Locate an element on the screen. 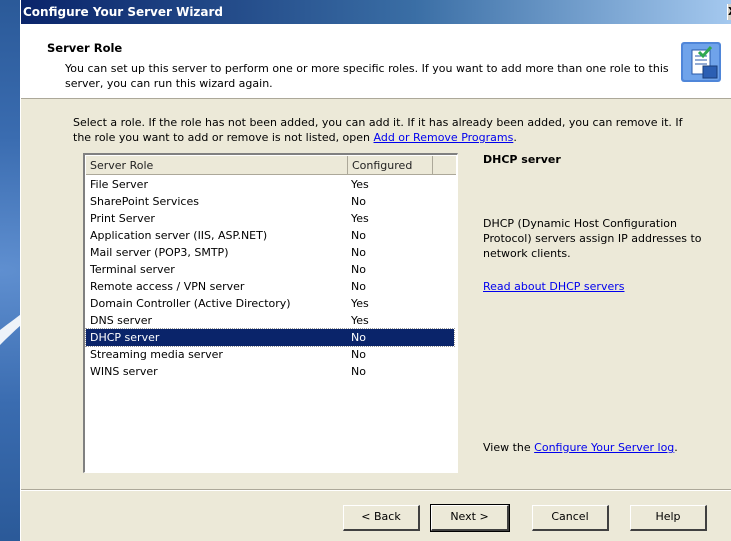 The width and height of the screenshot is (731, 541). detail-title: DHCP server is located at coordinates (522, 159).